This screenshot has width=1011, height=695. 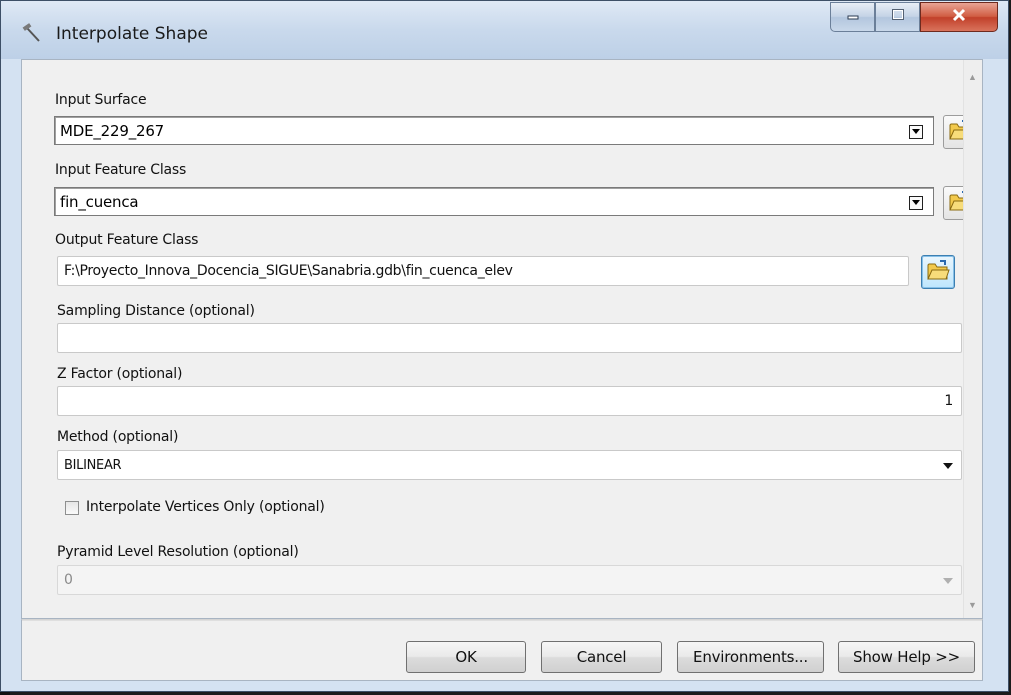 I want to click on show-help-button: Show Help >>, so click(x=906, y=657).